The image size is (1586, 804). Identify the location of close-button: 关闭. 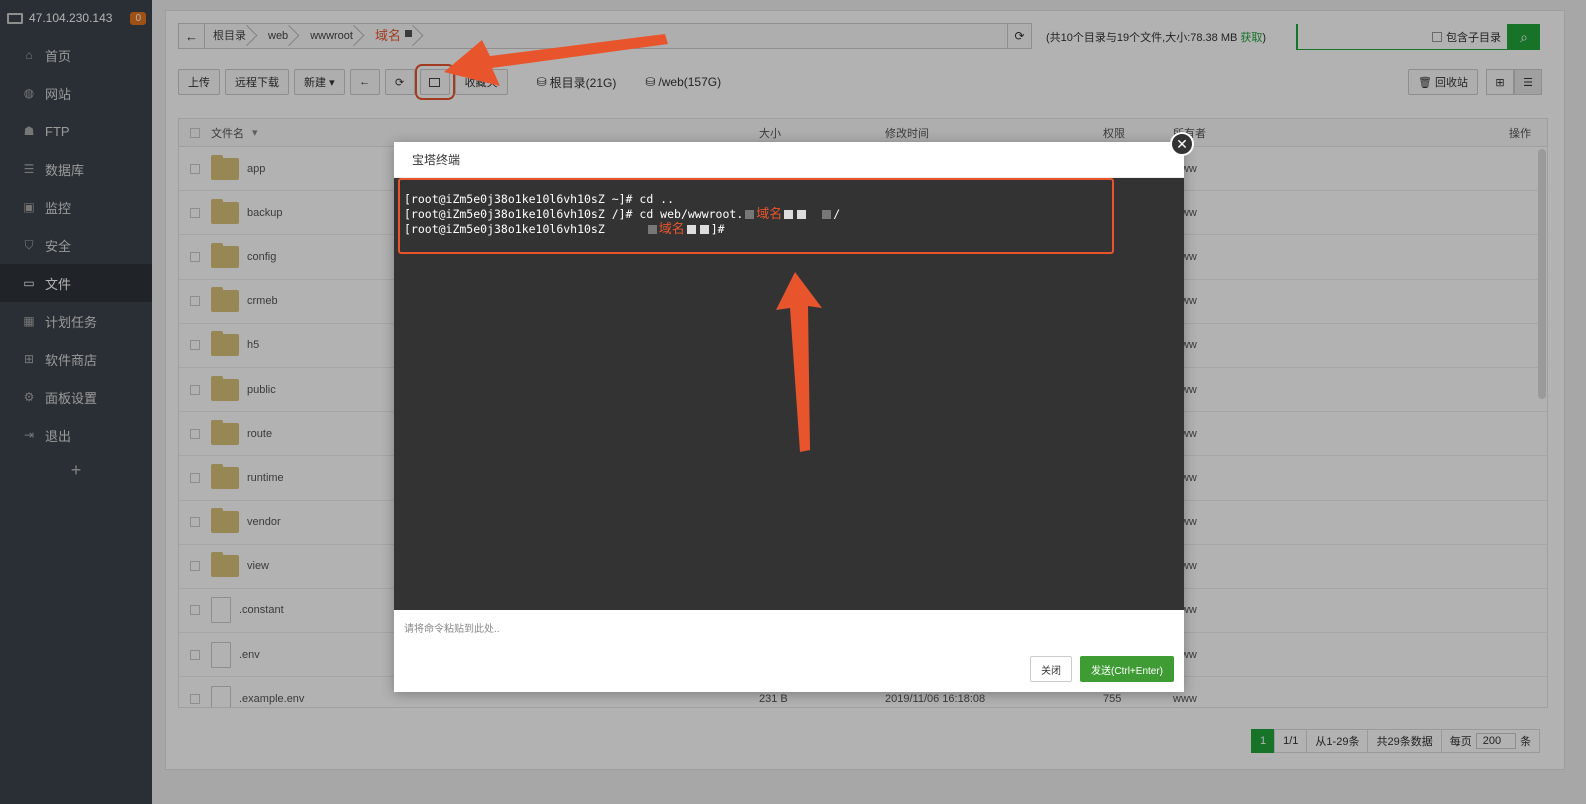
(1051, 669).